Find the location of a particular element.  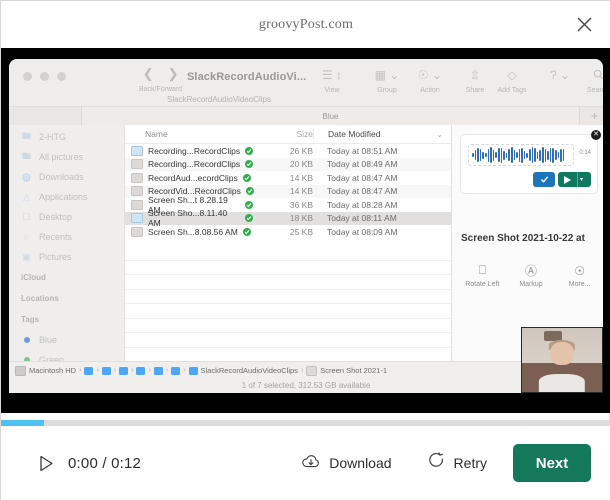

sidebar-tag-green: Green is located at coordinates (66, 355).